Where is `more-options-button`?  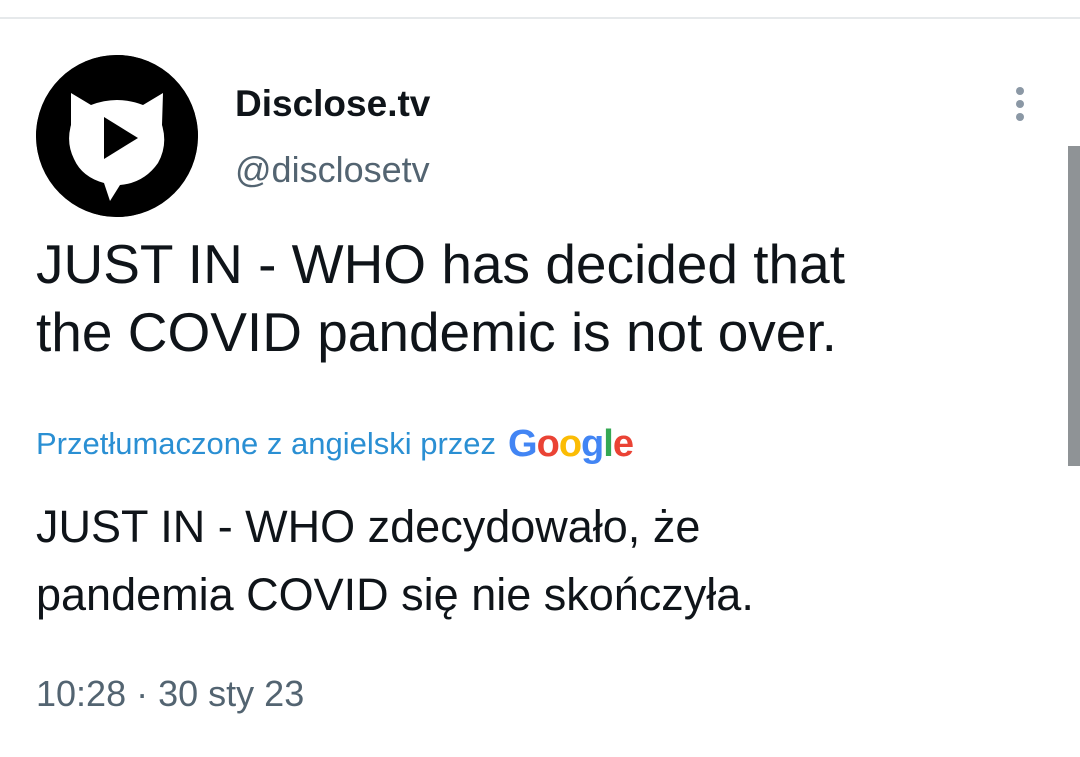 more-options-button is located at coordinates (1020, 104).